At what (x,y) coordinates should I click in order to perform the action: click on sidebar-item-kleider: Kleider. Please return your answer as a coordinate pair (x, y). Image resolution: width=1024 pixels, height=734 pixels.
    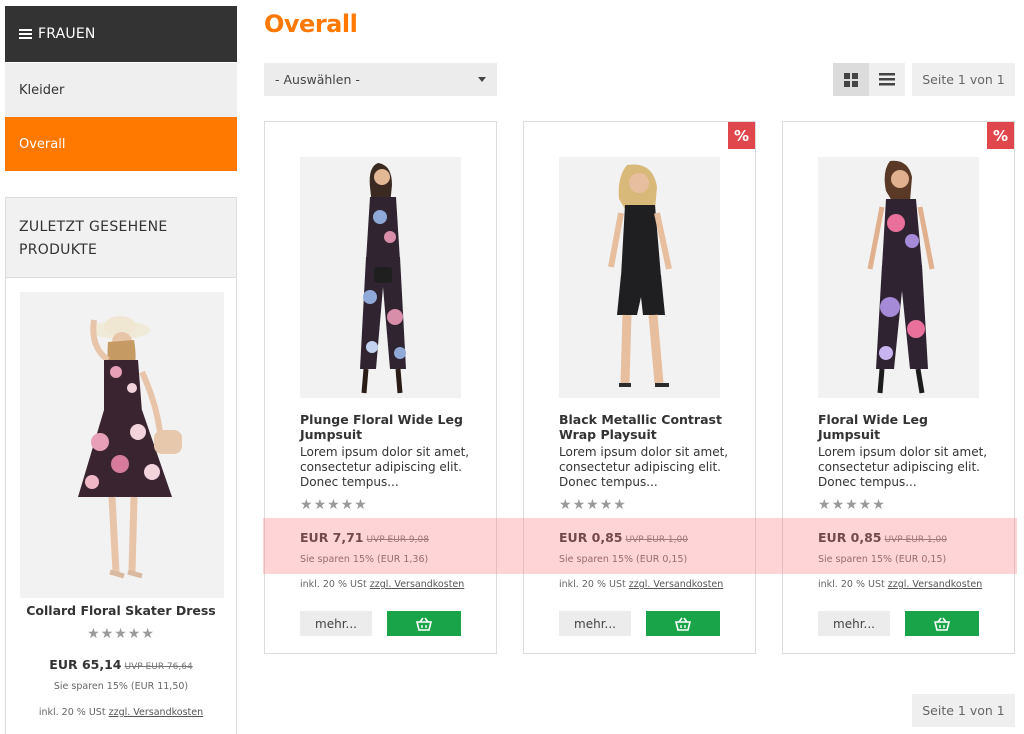
    Looking at the image, I should click on (121, 90).